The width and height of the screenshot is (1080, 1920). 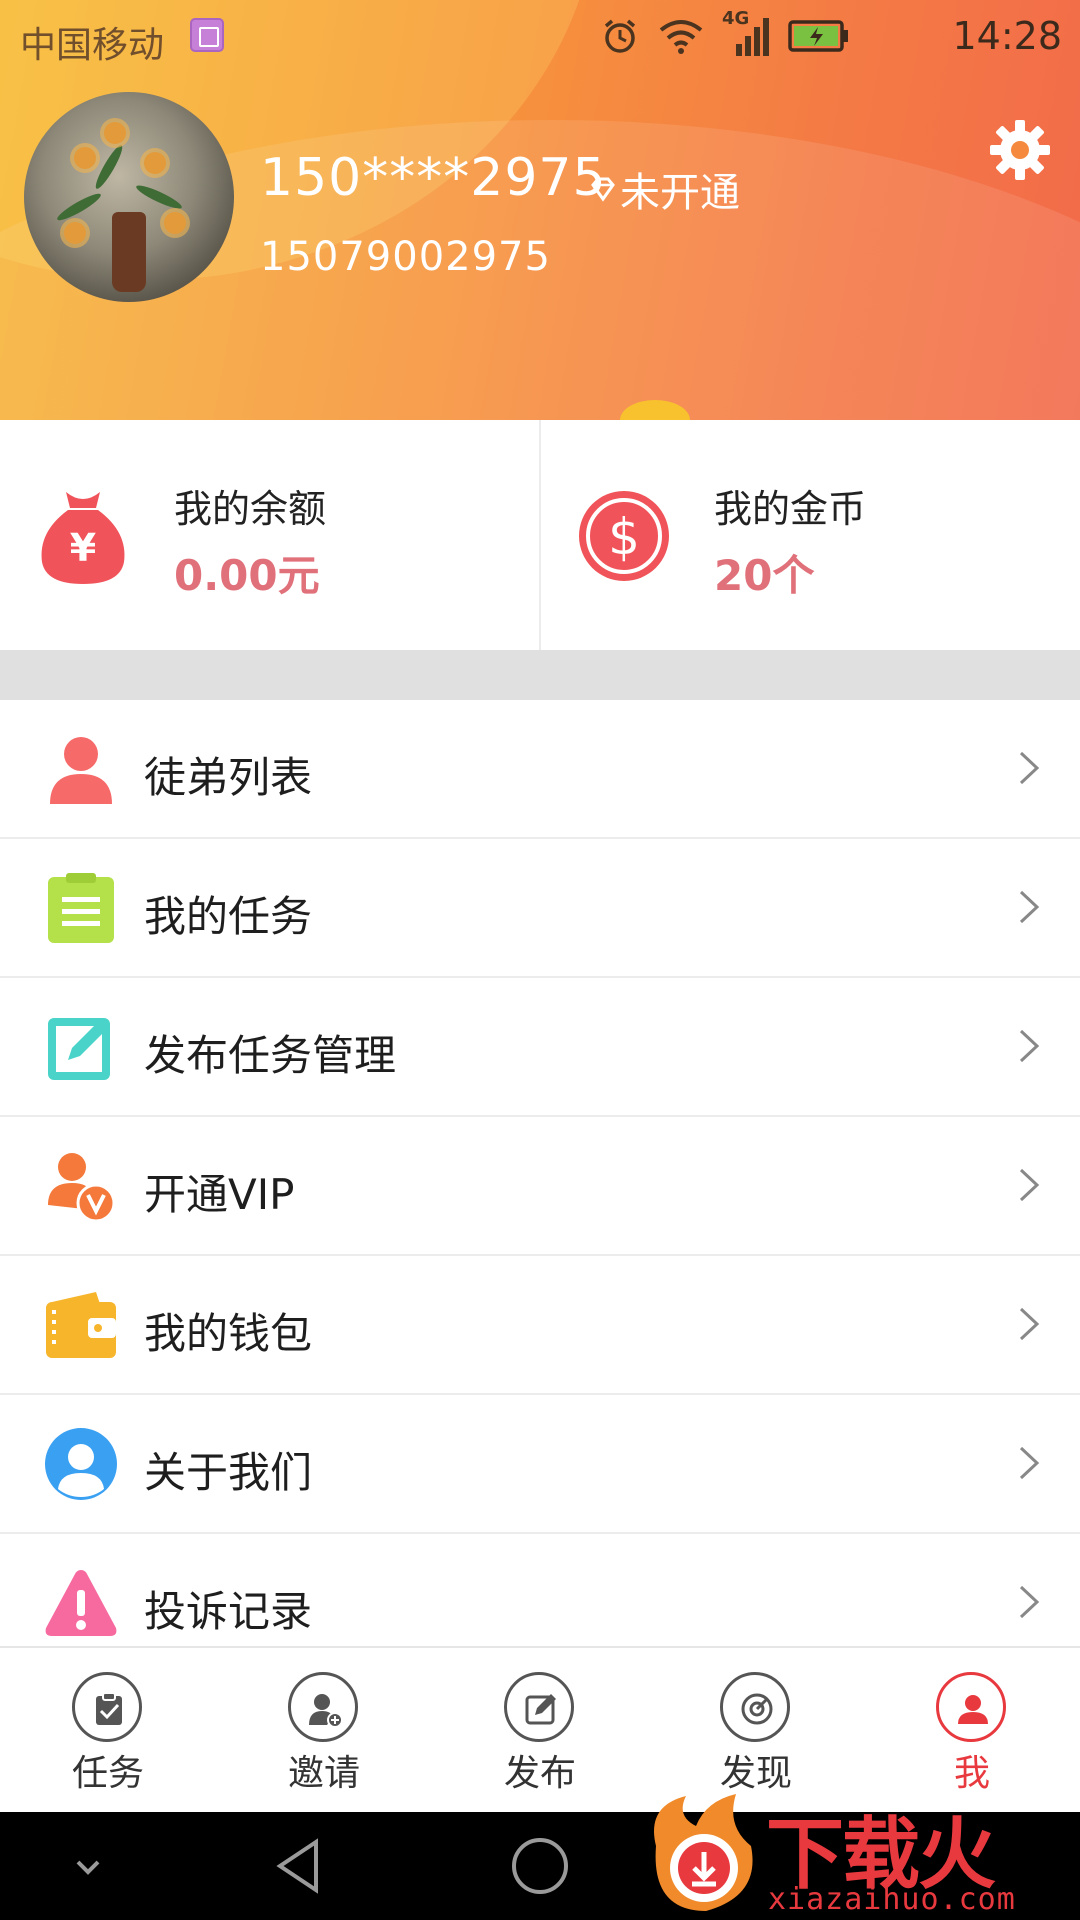 I want to click on balance-label: 我的余额, so click(x=250, y=509).